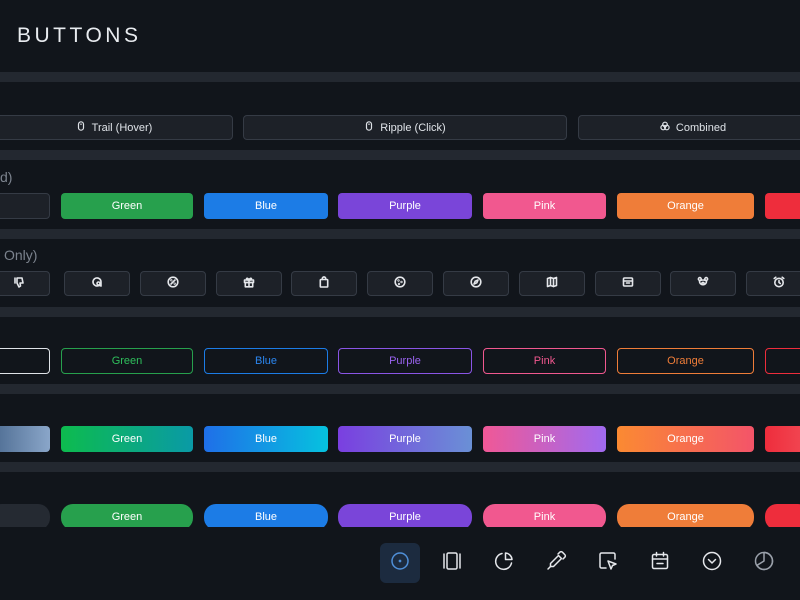 The image size is (800, 600). I want to click on dock-item-cursor-select, so click(608, 563).